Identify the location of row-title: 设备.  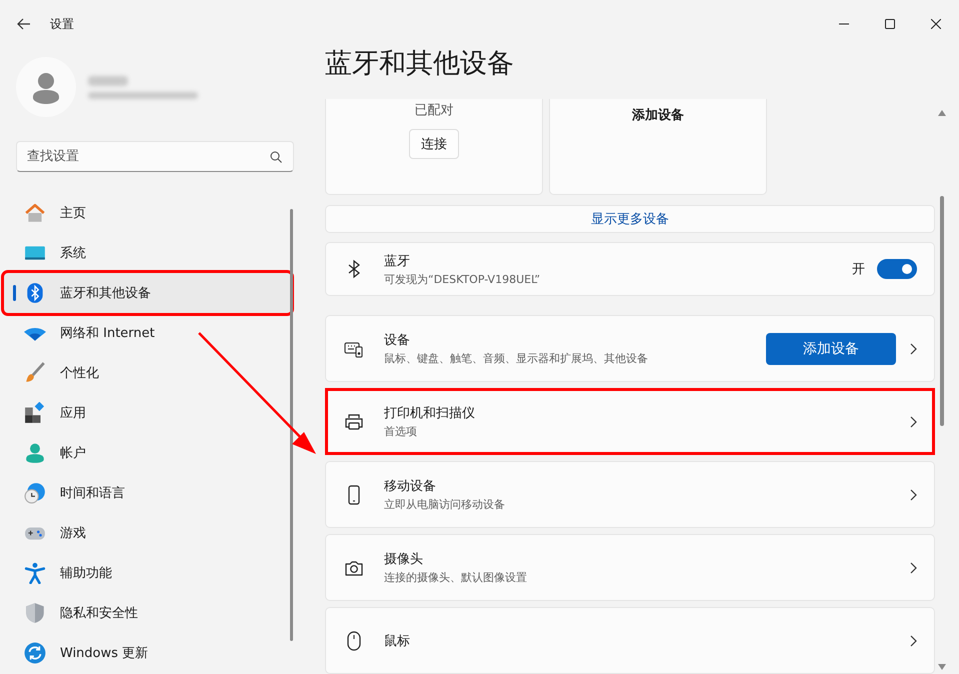
(397, 340).